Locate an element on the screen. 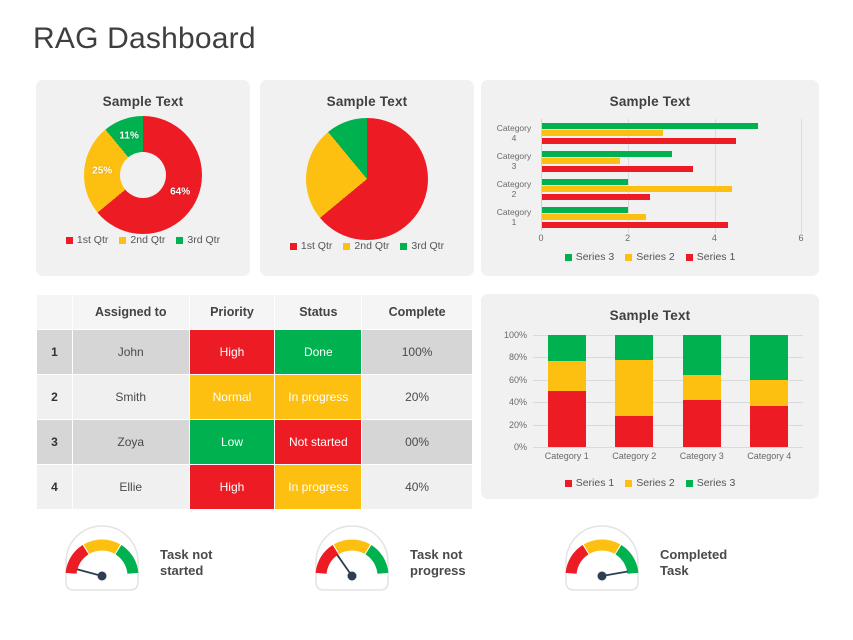 This screenshot has height=640, width=853. cell-status: In progress is located at coordinates (318, 487).